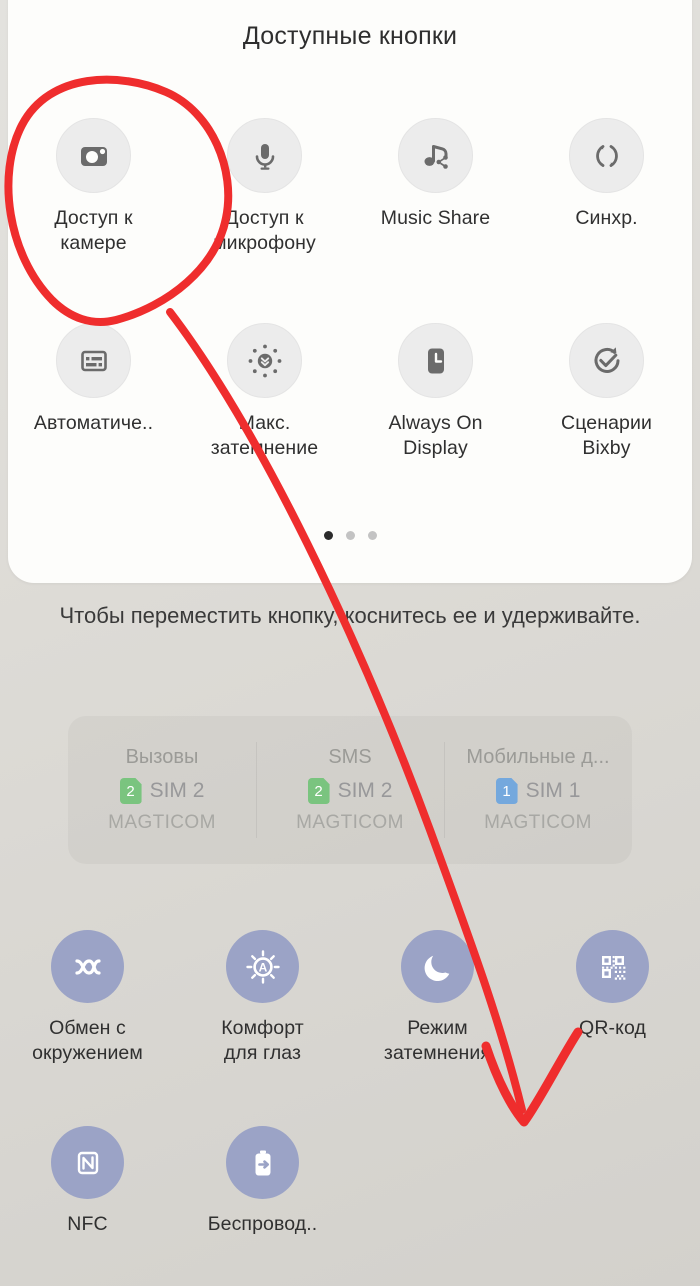 The height and width of the screenshot is (1286, 700). What do you see at coordinates (87, 1224) in the screenshot?
I see `quick-tile-label: NFC` at bounding box center [87, 1224].